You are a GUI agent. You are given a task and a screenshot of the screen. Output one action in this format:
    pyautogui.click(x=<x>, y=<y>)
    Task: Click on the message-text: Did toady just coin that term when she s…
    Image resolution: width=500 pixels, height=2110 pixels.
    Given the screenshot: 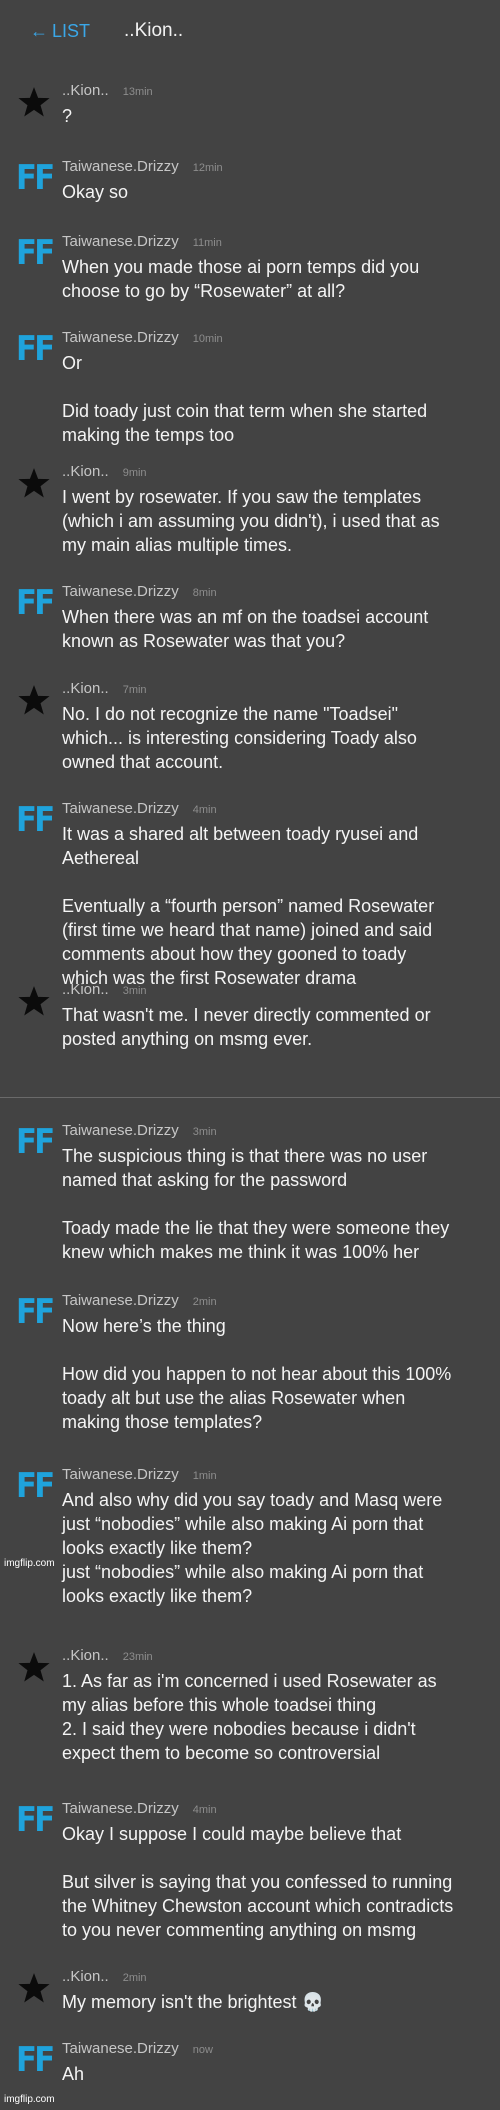 What is the action you would take?
    pyautogui.click(x=245, y=423)
    